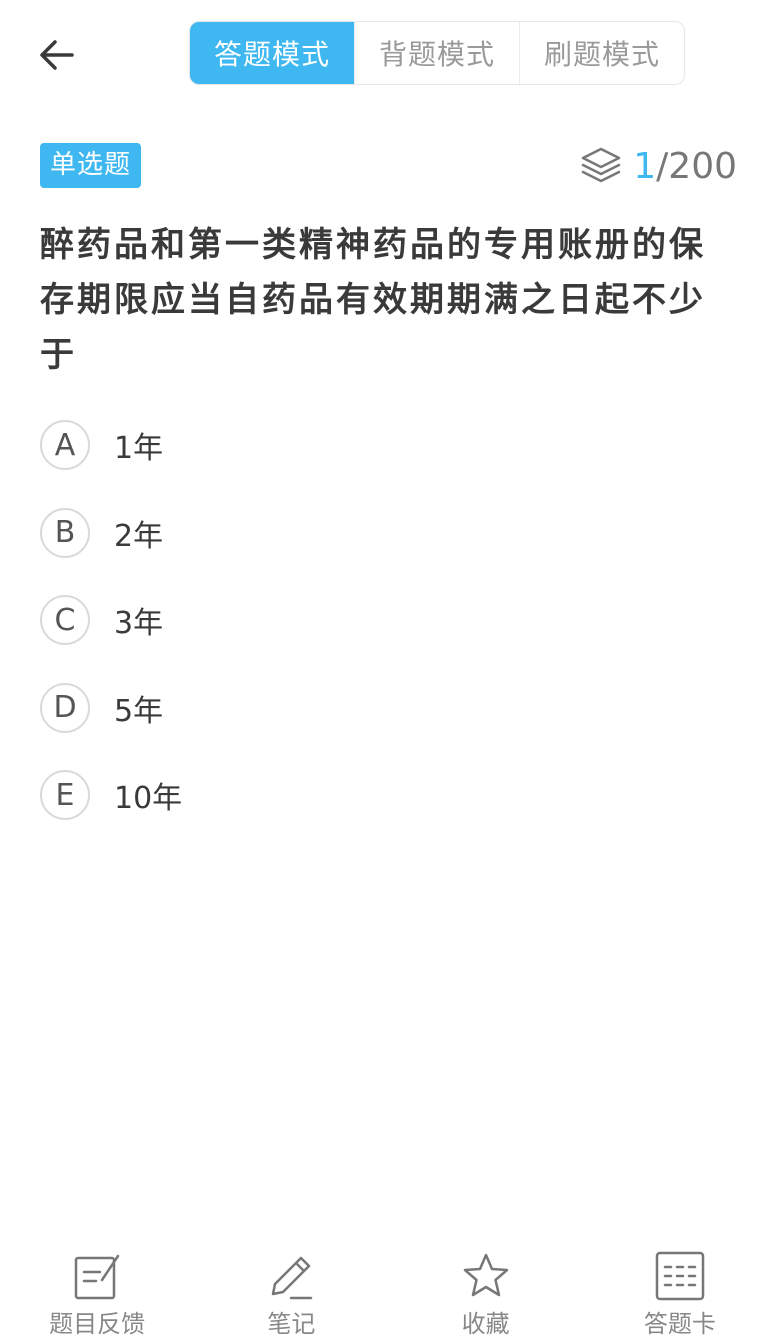  Describe the element at coordinates (485, 1324) in the screenshot. I see `favorite-label: 收藏` at that location.